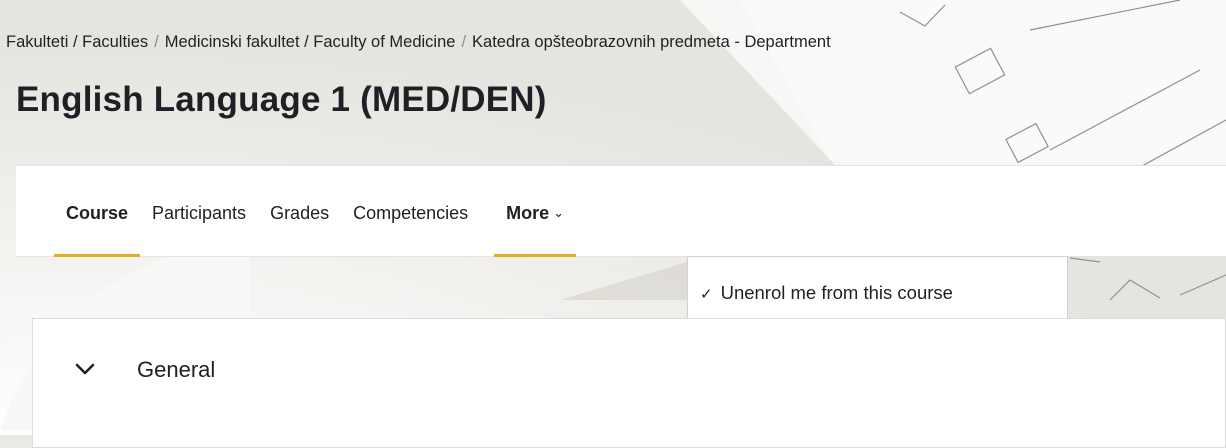  What do you see at coordinates (299, 211) in the screenshot?
I see `tab-grades: Grades` at bounding box center [299, 211].